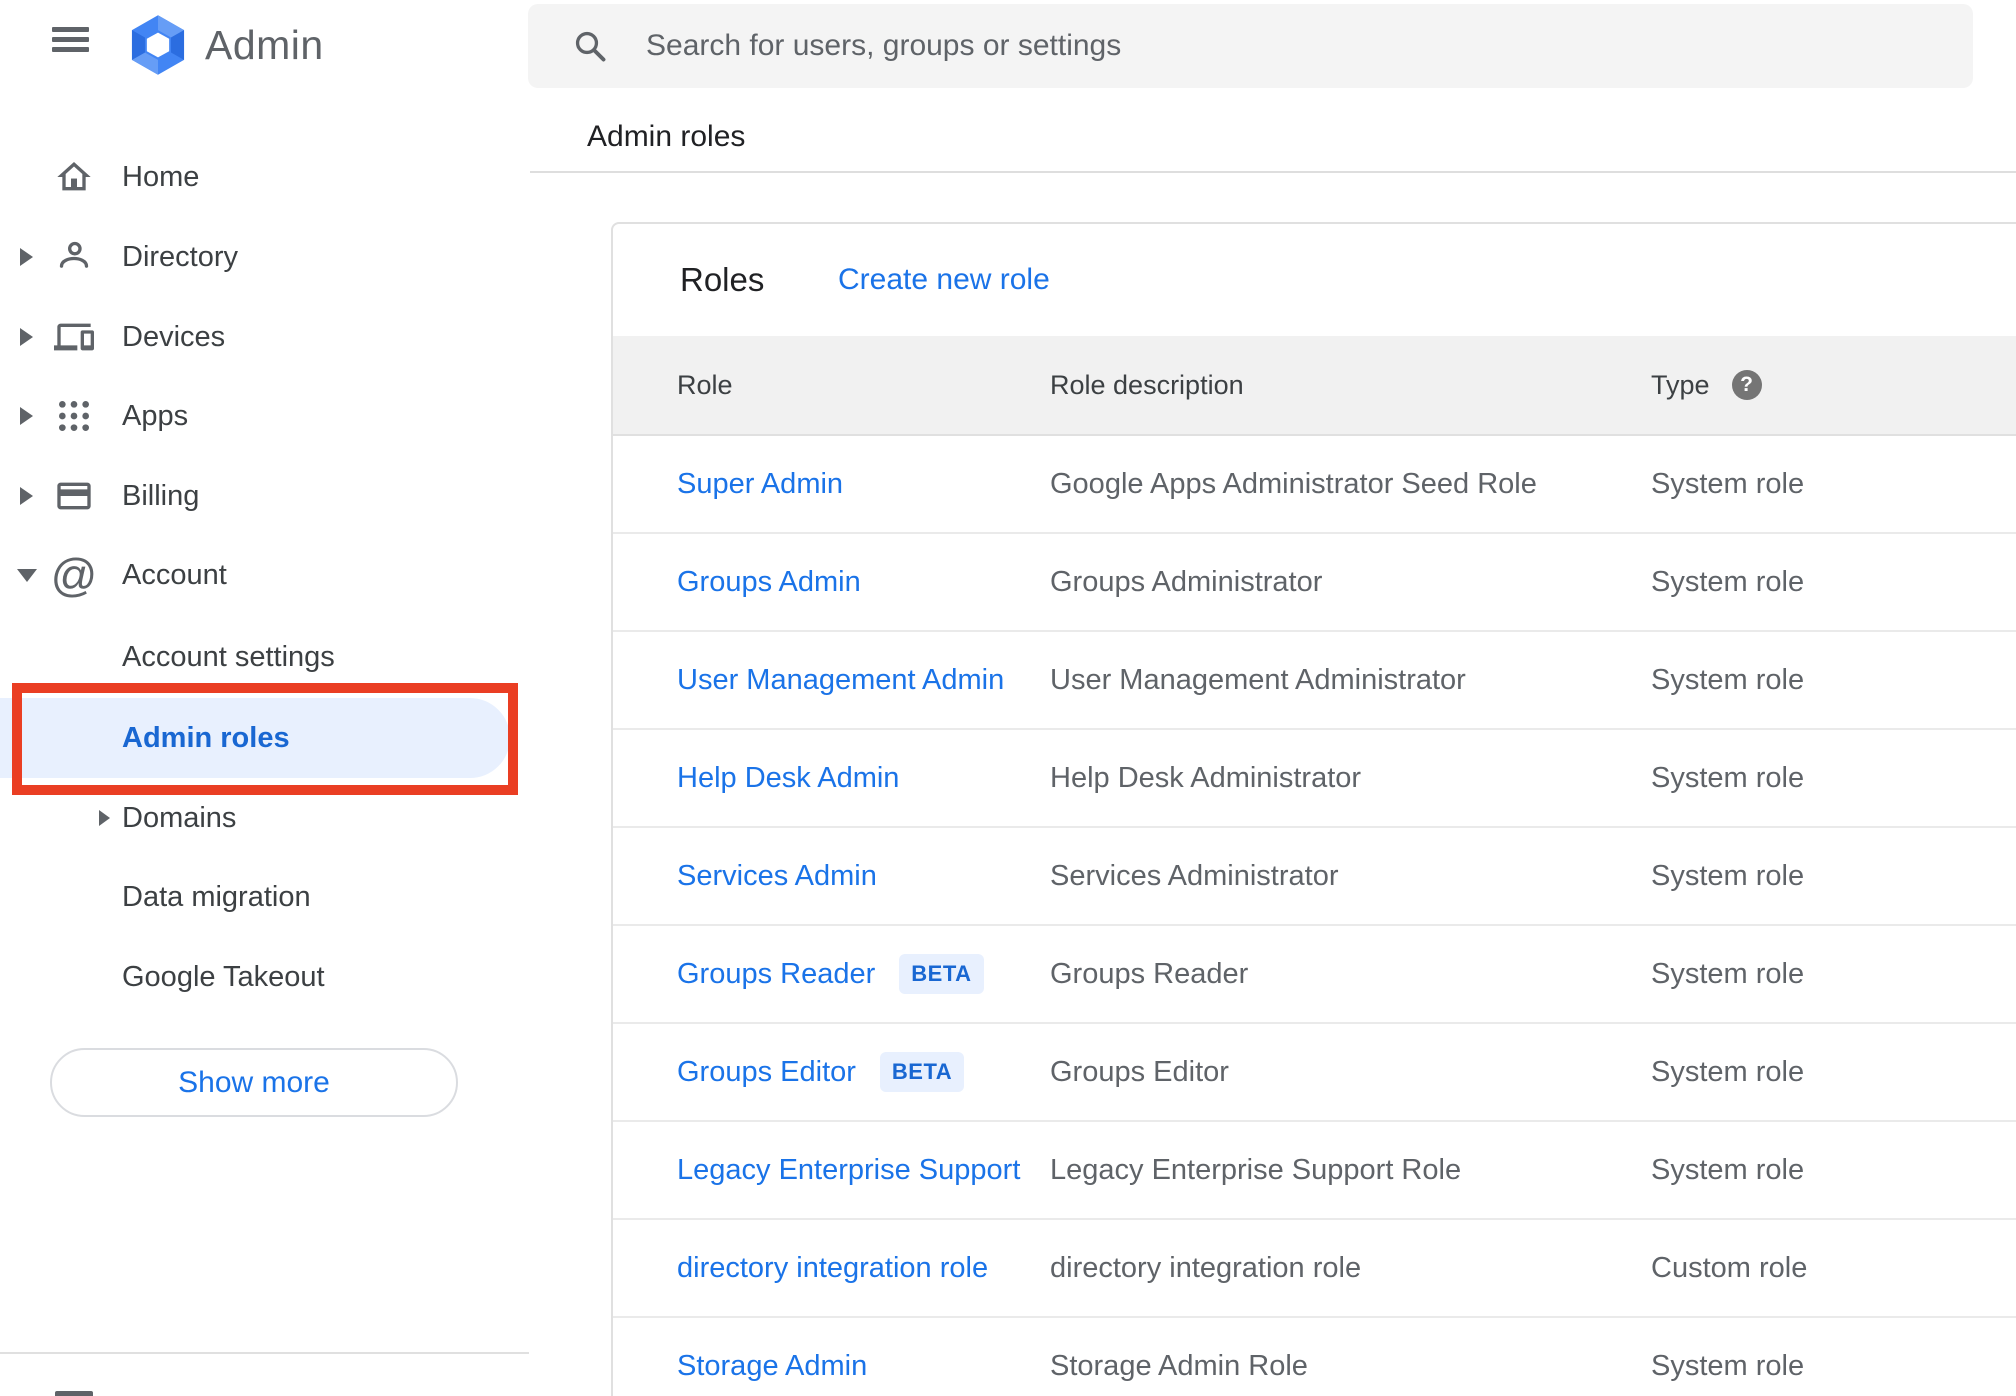  I want to click on sidebar-item-data-migration: Data migration, so click(264, 897).